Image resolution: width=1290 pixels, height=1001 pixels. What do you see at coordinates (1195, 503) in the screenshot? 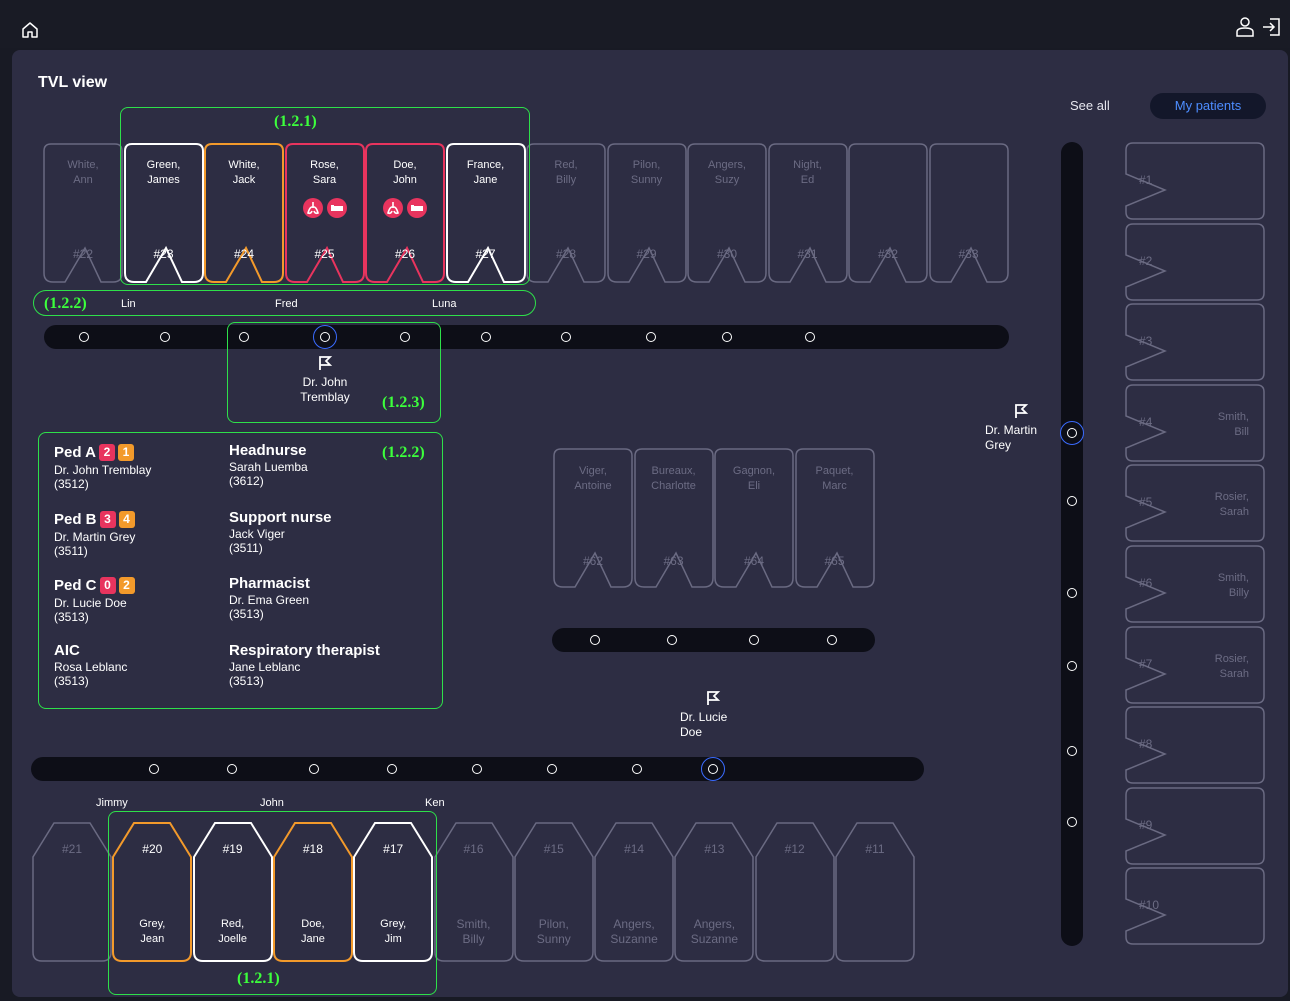
I see `bed-card-right: #5 Rosier, Sarah` at bounding box center [1195, 503].